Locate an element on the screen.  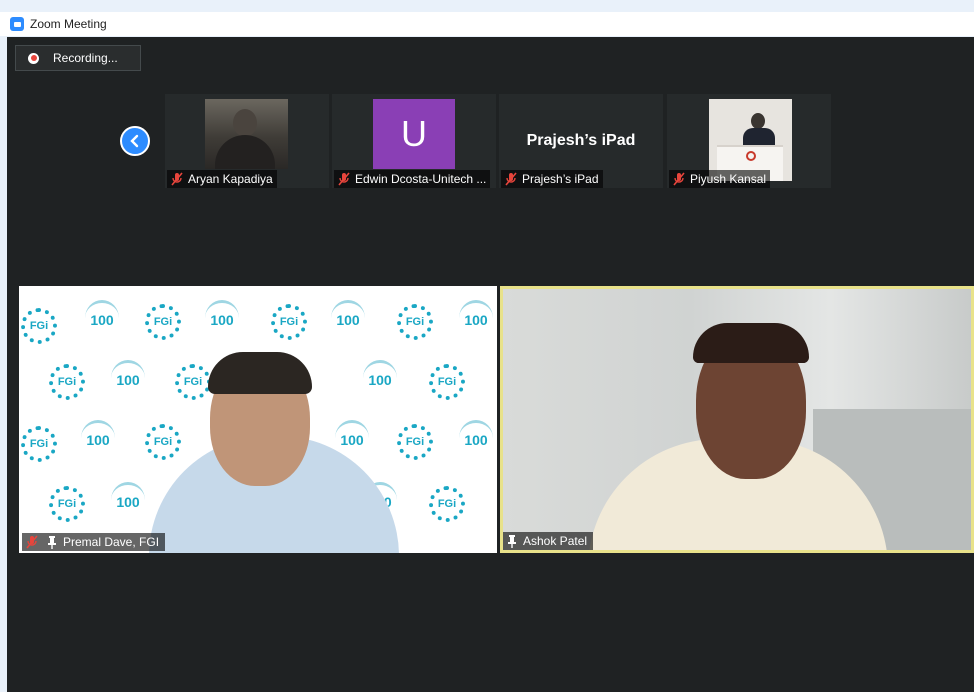
participant-tile: Prajesh’s iPad Prajesh’s iPad is located at coordinates (581, 141).